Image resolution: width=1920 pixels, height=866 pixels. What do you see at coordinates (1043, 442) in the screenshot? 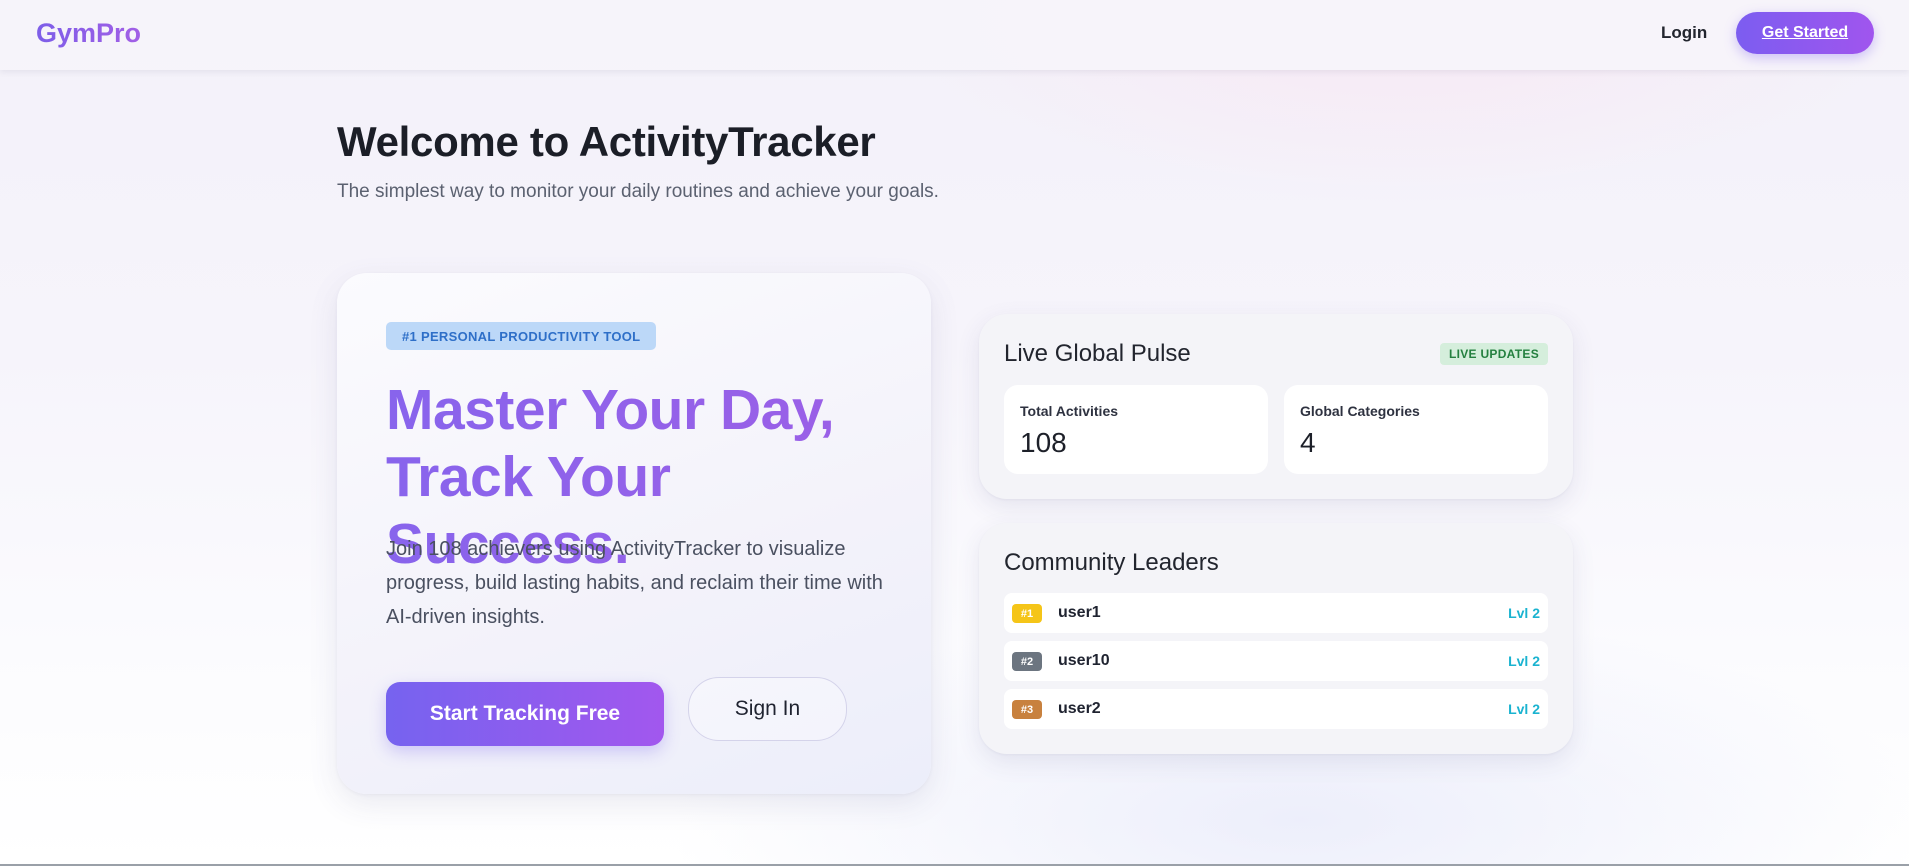
I see `stat-value: 108` at bounding box center [1043, 442].